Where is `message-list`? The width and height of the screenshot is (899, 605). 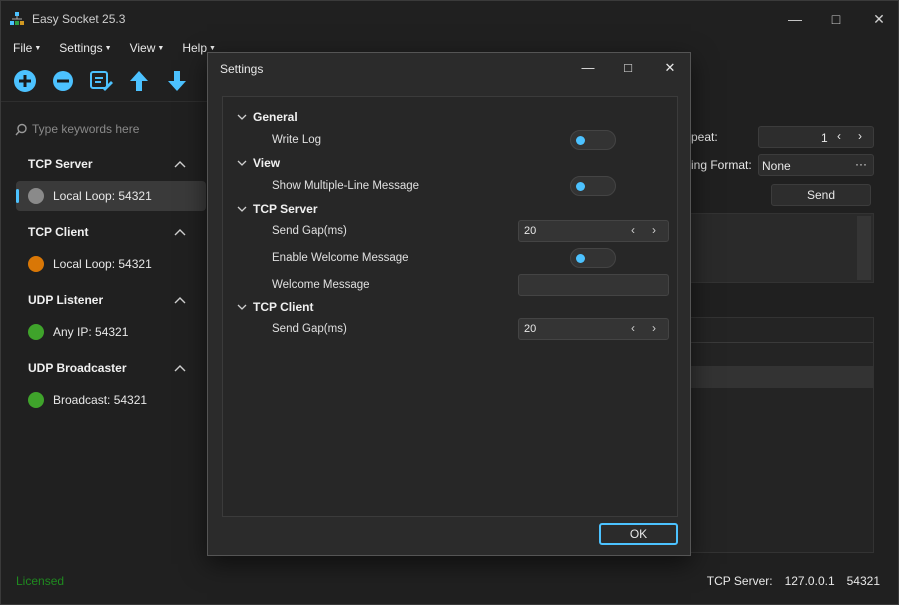 message-list is located at coordinates (781, 435).